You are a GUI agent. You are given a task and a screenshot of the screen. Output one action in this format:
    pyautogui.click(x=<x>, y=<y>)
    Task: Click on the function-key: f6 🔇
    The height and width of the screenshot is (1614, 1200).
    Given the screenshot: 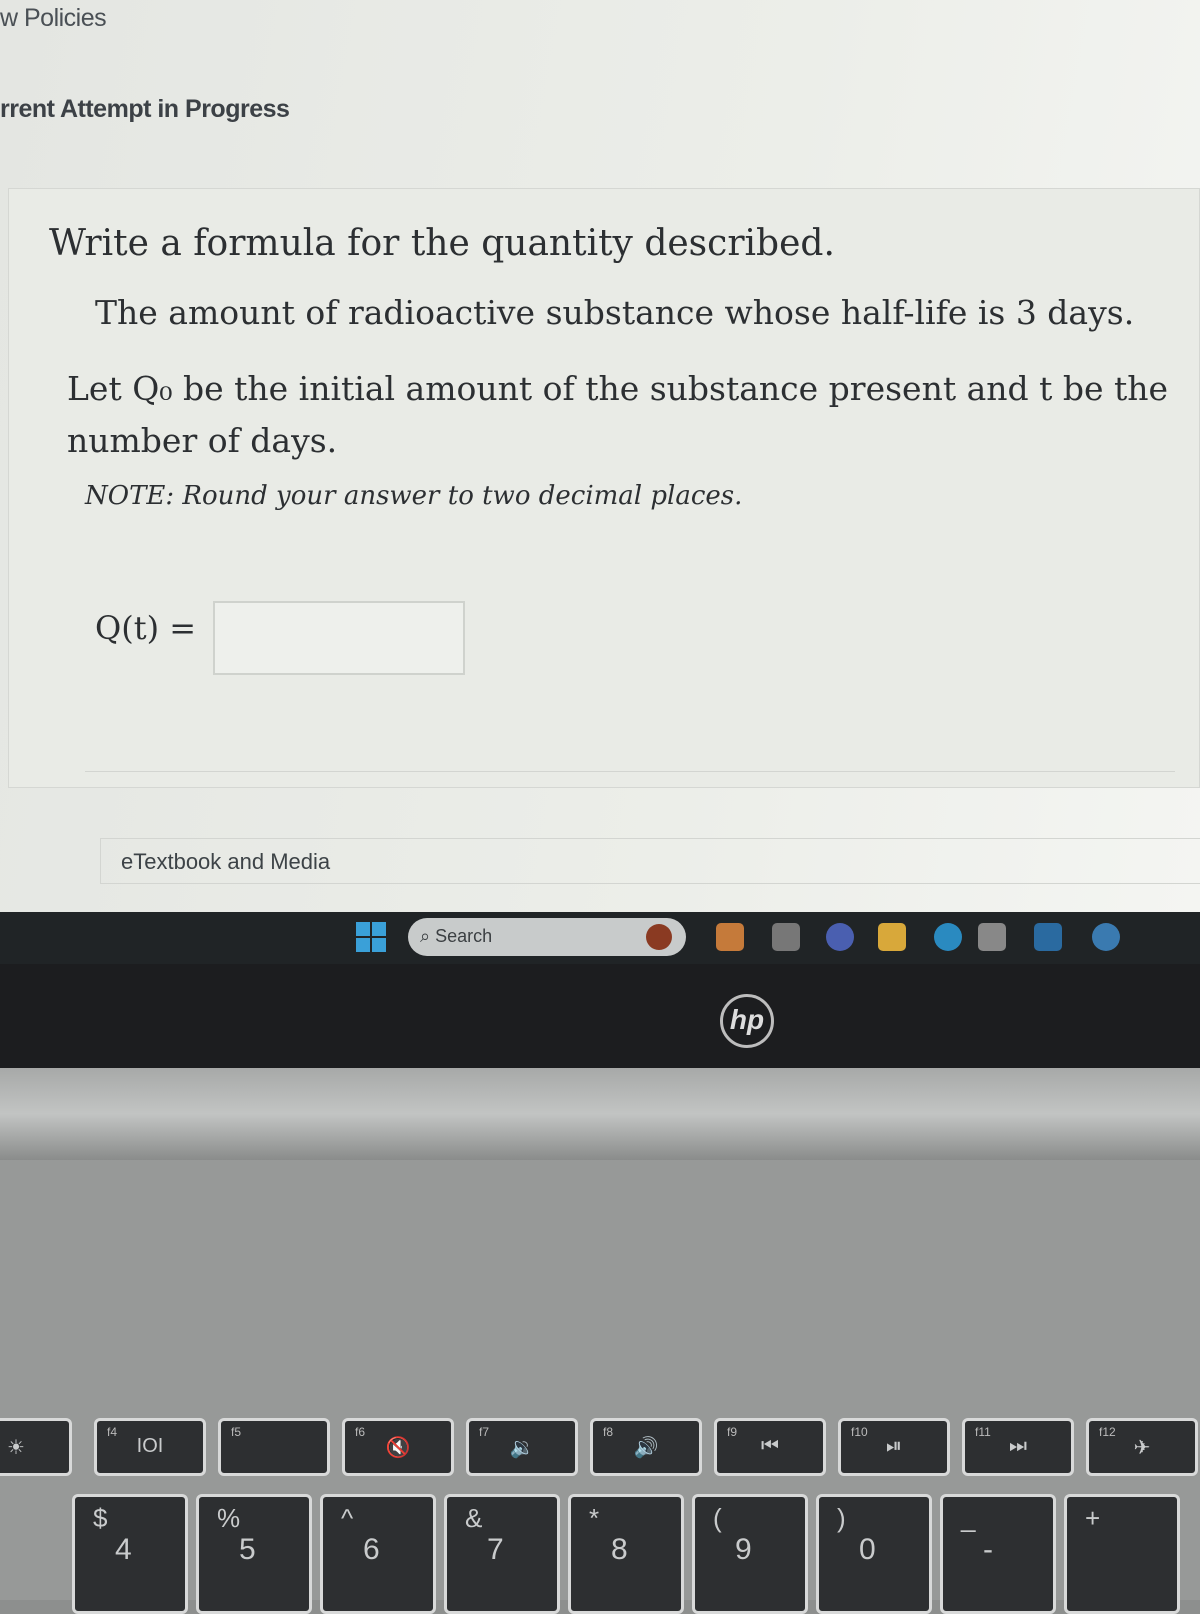 What is the action you would take?
    pyautogui.click(x=398, y=1447)
    